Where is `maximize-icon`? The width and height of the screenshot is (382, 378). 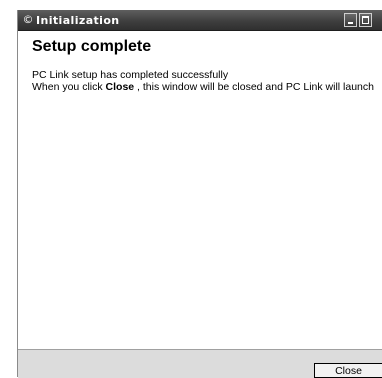
maximize-icon is located at coordinates (365, 20).